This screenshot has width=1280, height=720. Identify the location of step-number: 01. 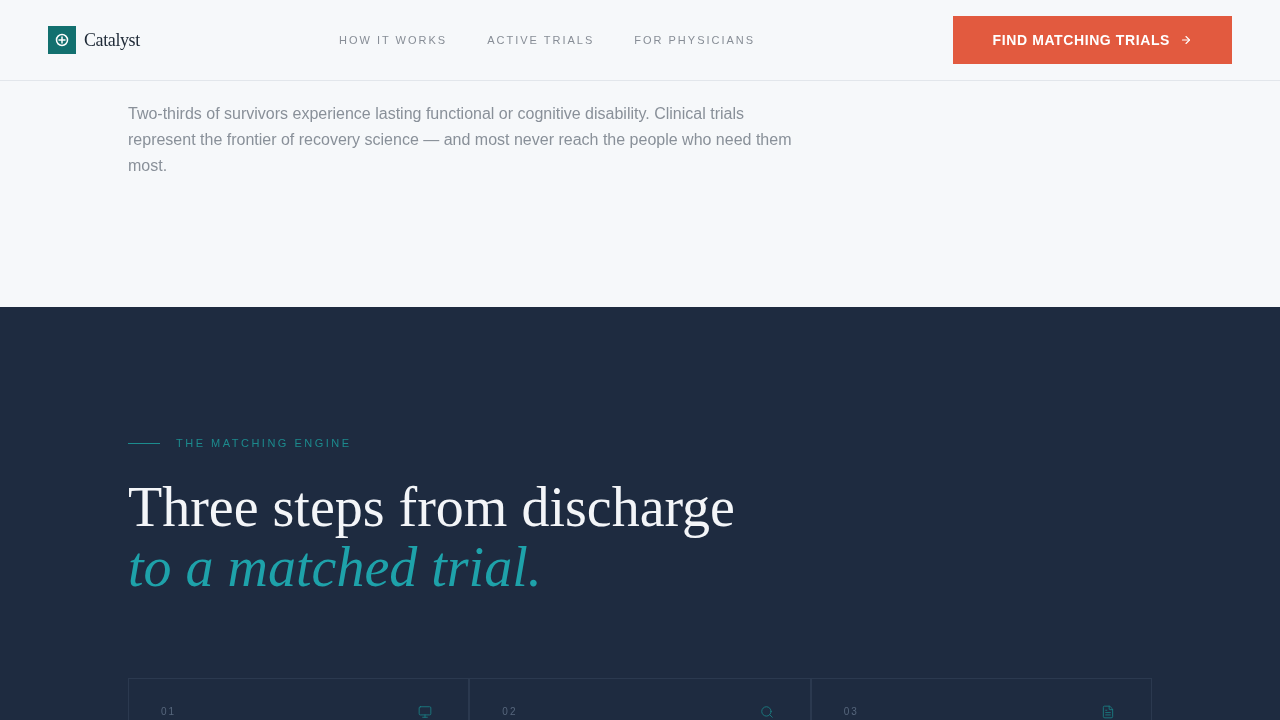
(169, 712).